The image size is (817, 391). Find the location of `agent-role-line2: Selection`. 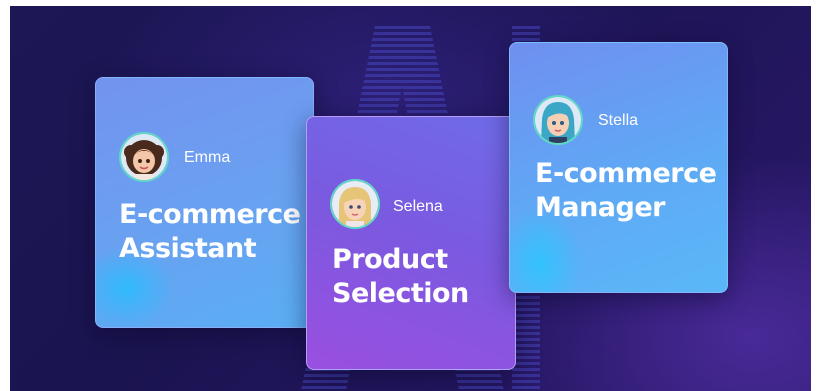

agent-role-line2: Selection is located at coordinates (400, 293).